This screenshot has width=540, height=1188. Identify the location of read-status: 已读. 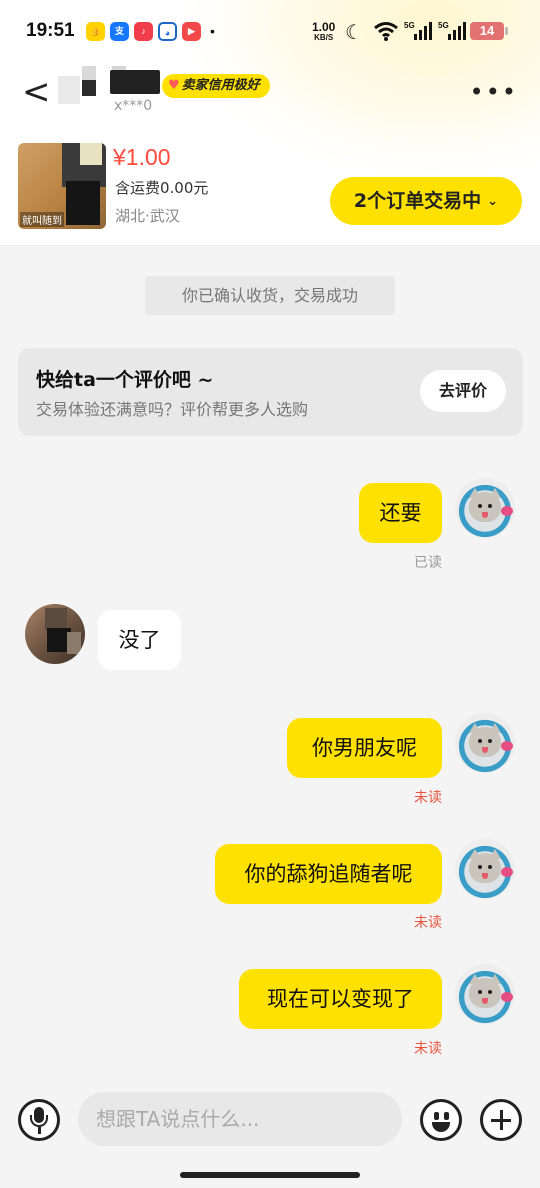
(428, 563).